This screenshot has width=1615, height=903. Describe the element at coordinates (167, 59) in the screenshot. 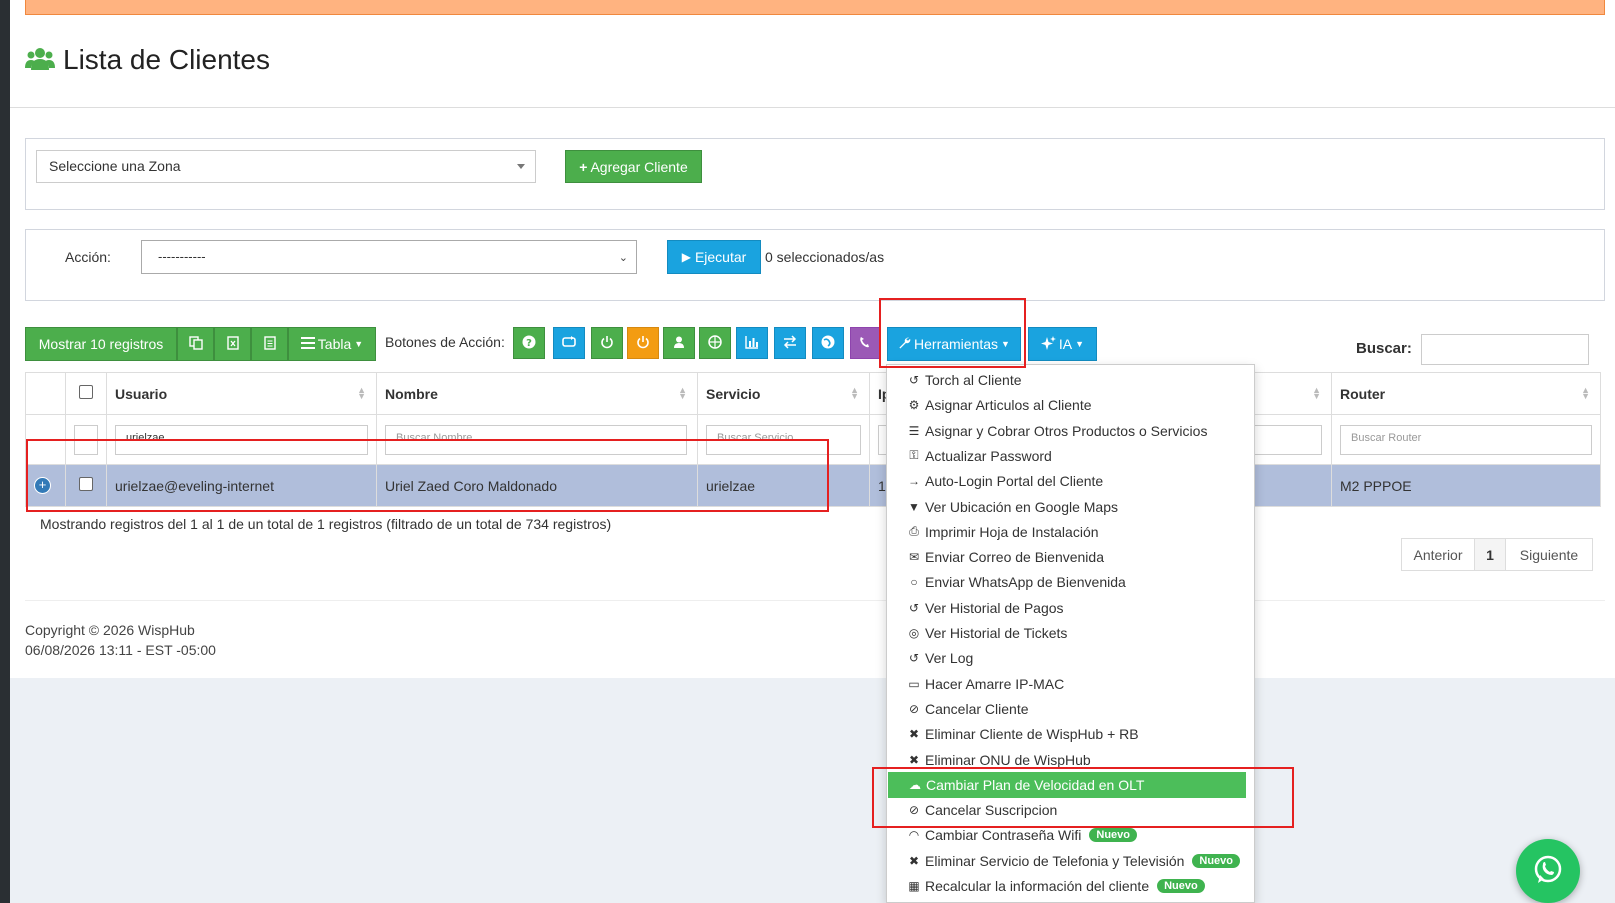

I see `page-title-text: Lista de Clientes` at that location.